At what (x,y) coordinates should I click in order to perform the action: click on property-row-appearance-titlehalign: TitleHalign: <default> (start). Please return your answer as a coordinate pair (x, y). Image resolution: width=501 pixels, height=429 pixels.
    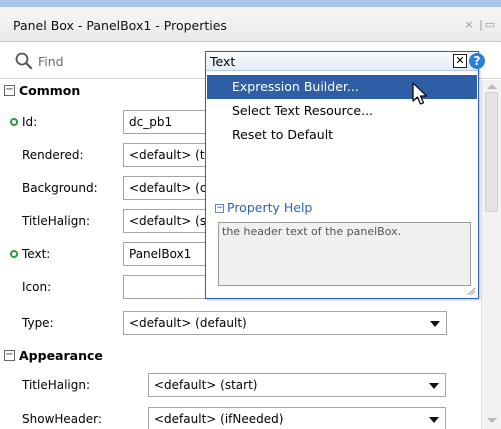
    Looking at the image, I should click on (239, 385).